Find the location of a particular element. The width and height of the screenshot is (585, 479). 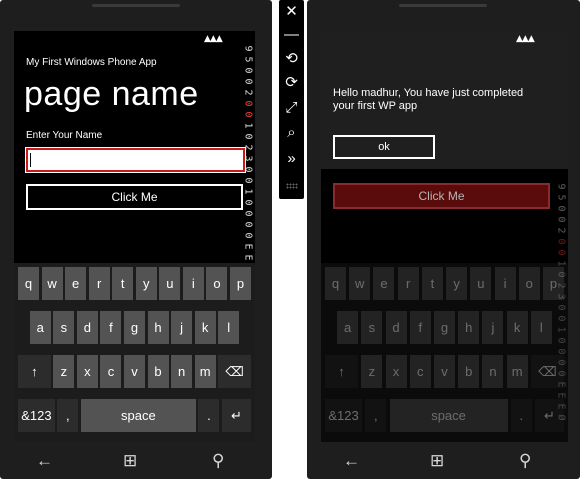

page-title: page name is located at coordinates (111, 94).